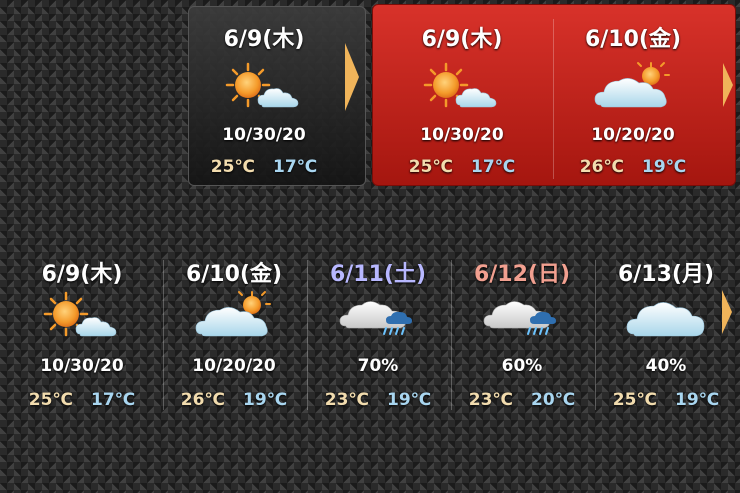 The width and height of the screenshot is (740, 493). What do you see at coordinates (522, 274) in the screenshot?
I see `forecast-date: 6/12(日)` at bounding box center [522, 274].